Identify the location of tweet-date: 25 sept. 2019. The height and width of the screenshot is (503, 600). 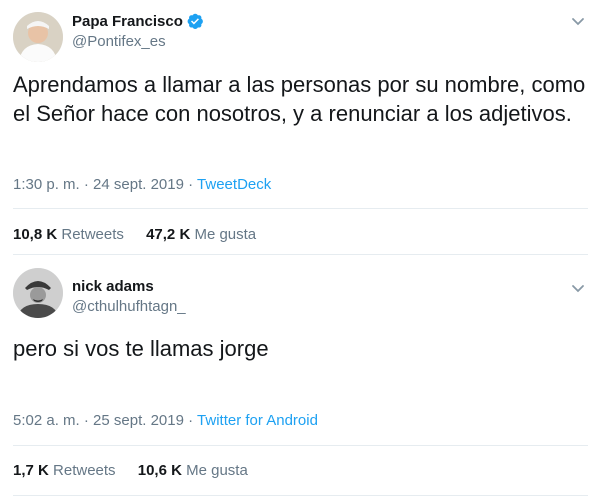
(138, 420).